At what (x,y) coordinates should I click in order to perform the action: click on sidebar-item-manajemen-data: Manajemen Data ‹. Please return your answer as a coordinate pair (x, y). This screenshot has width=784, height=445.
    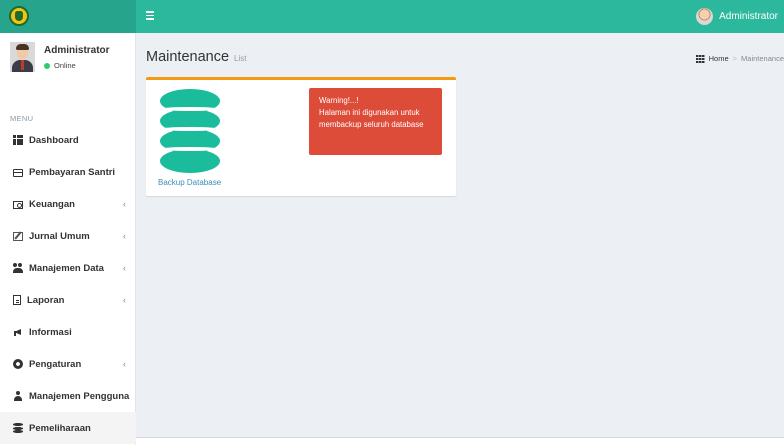
    Looking at the image, I should click on (68, 268).